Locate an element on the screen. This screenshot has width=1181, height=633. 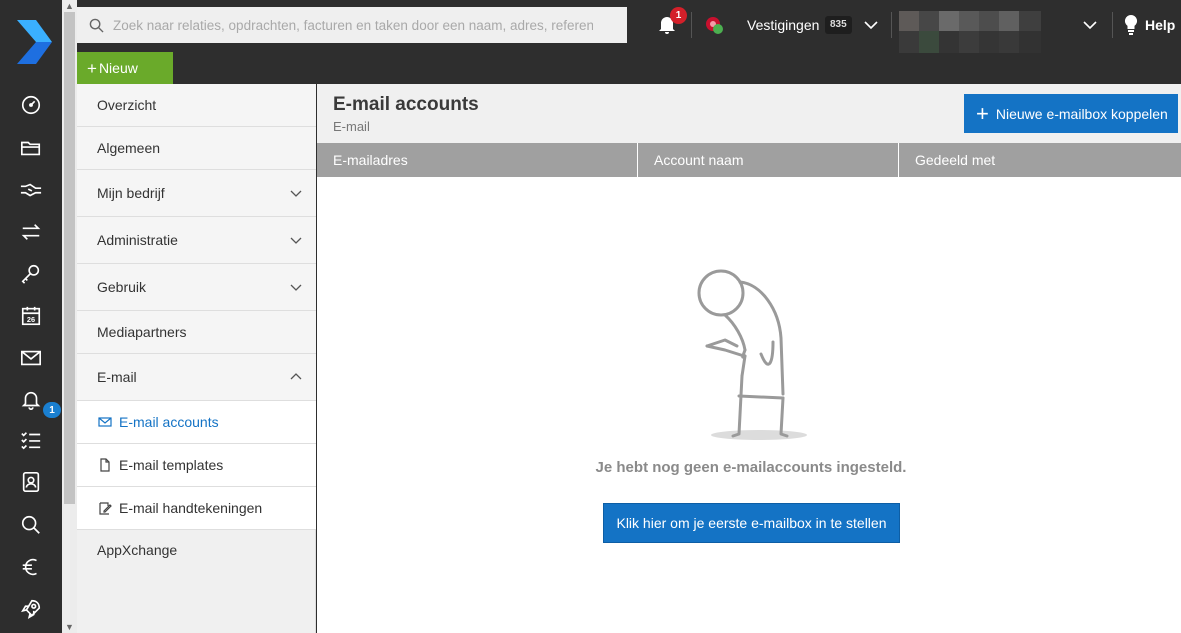
nav-item-label: E-mail is located at coordinates (117, 377).